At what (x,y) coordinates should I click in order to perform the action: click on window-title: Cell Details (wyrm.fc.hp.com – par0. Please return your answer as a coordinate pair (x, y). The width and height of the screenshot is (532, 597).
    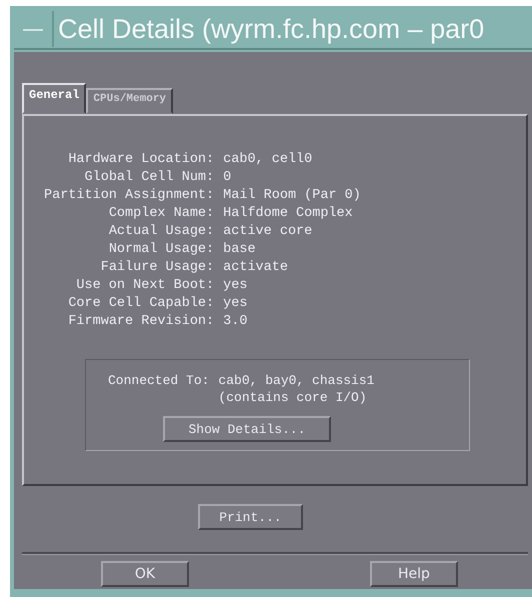
    Looking at the image, I should click on (271, 29).